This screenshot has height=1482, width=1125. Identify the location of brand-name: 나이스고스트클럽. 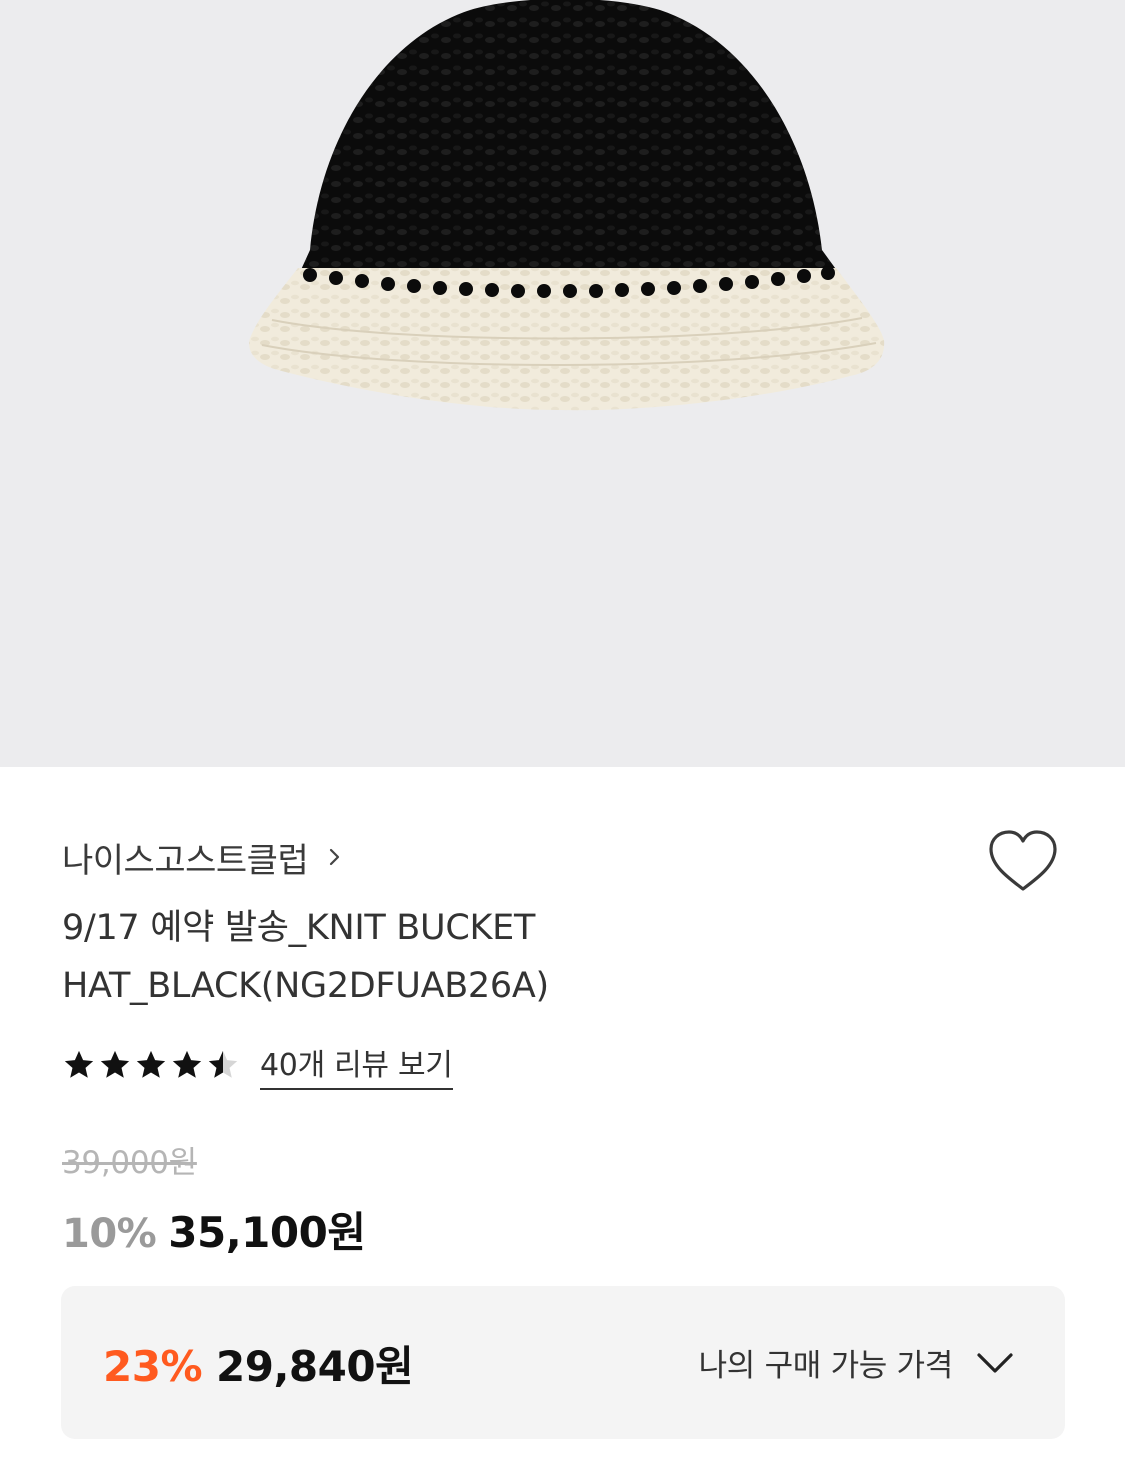
(185, 857).